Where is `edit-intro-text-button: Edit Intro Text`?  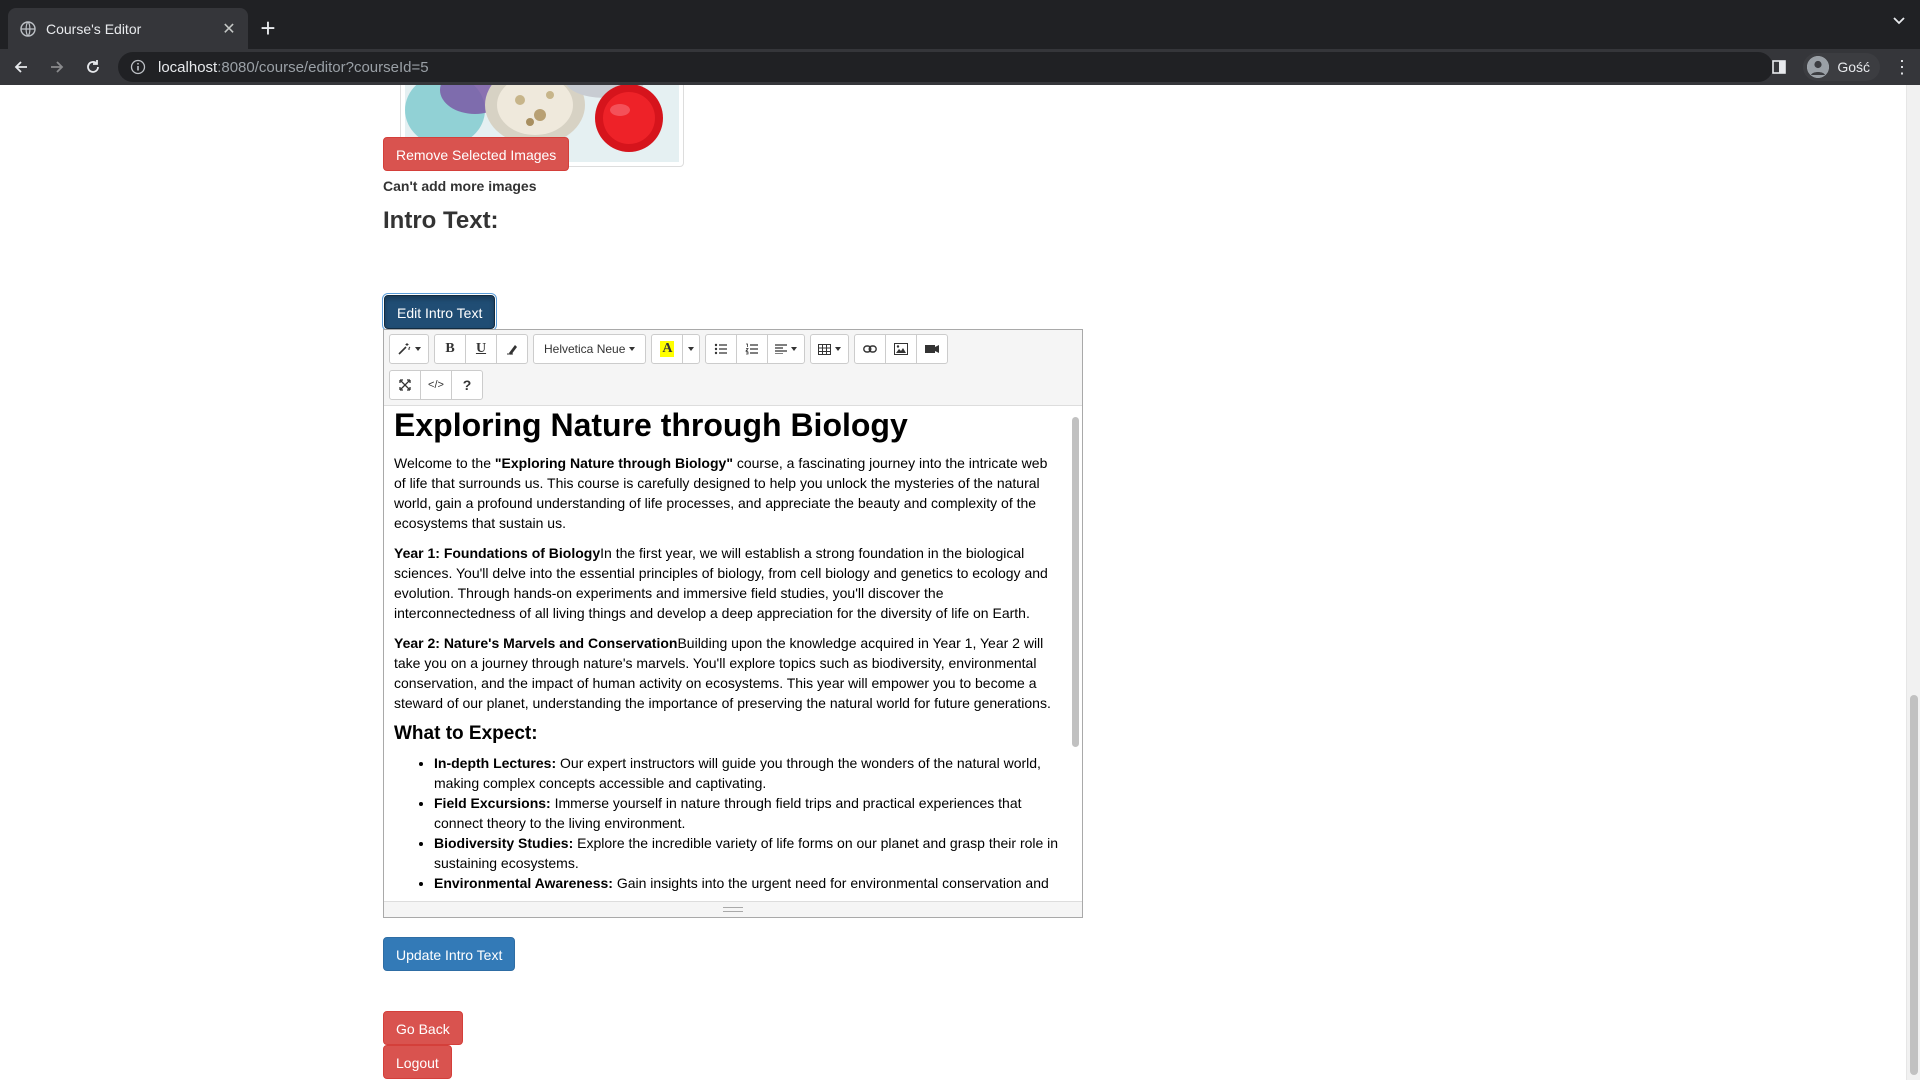
edit-intro-text-button: Edit Intro Text is located at coordinates (439, 312).